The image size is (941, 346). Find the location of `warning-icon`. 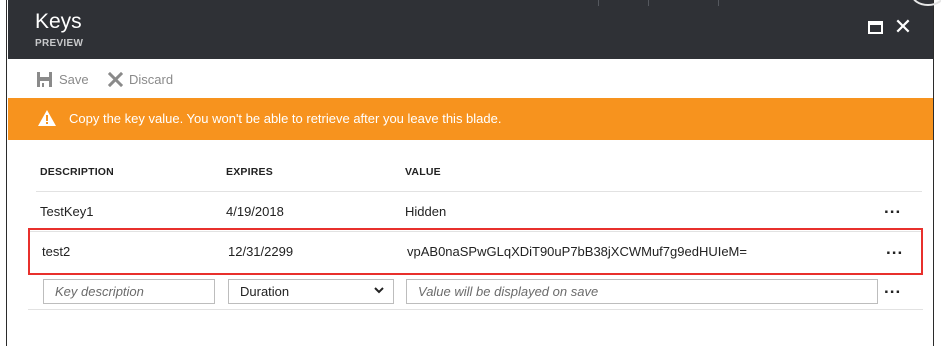

warning-icon is located at coordinates (47, 118).